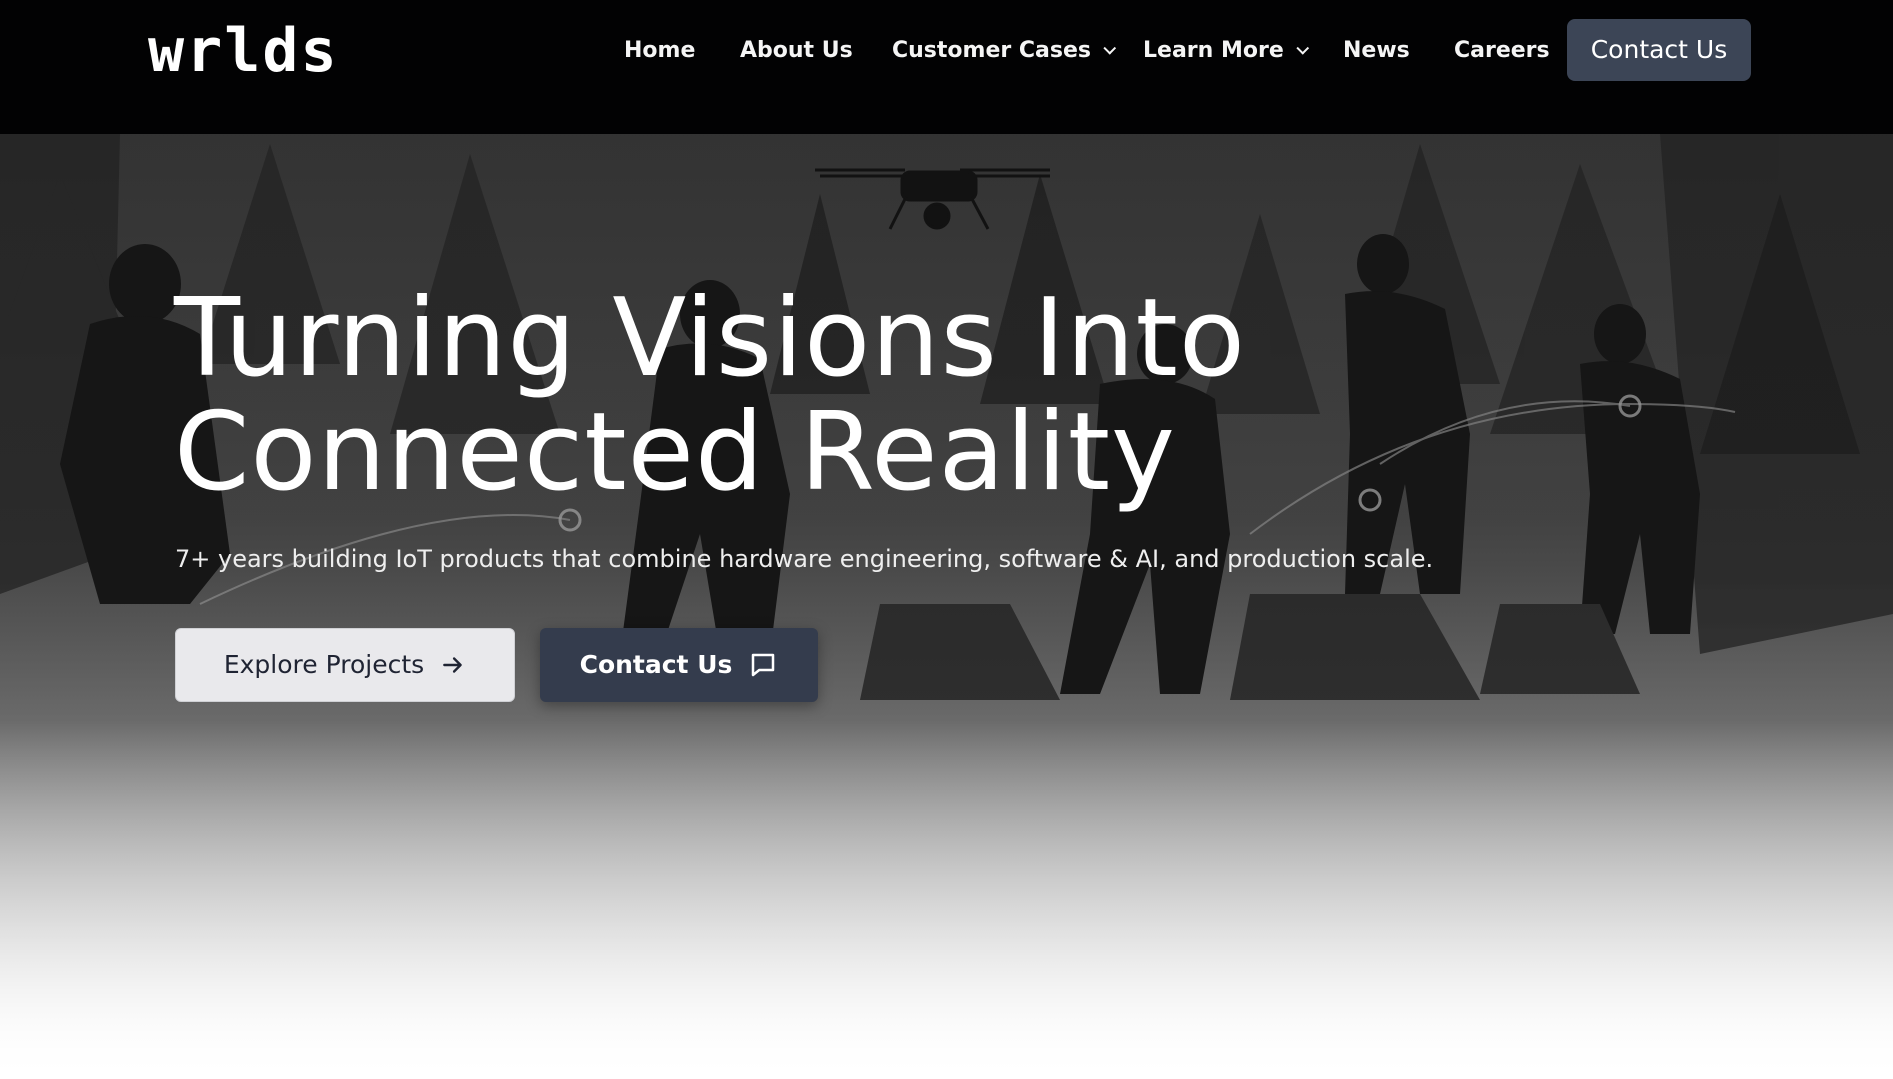  Describe the element at coordinates (796, 51) in the screenshot. I see `nav-item-about-us: About Us` at that location.